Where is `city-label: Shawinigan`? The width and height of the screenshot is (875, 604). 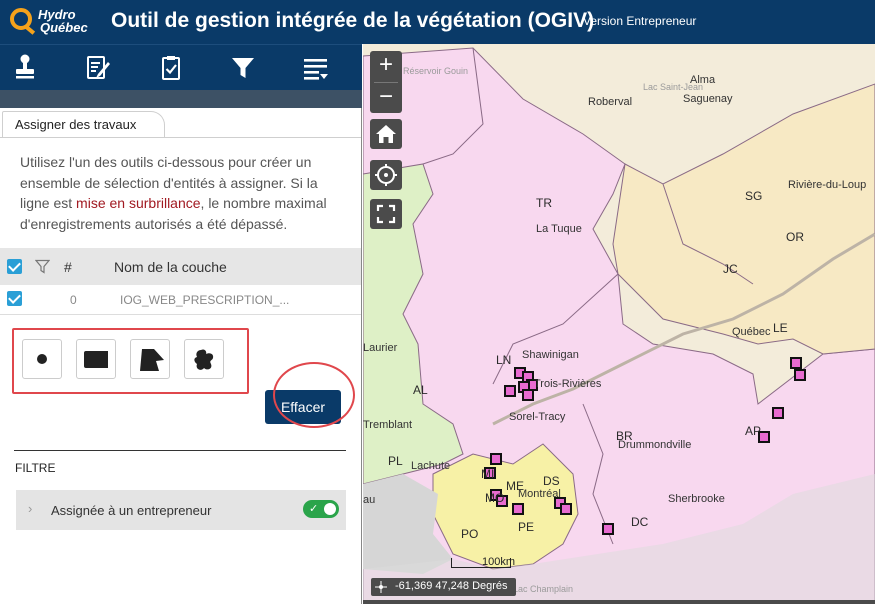 city-label: Shawinigan is located at coordinates (550, 355).